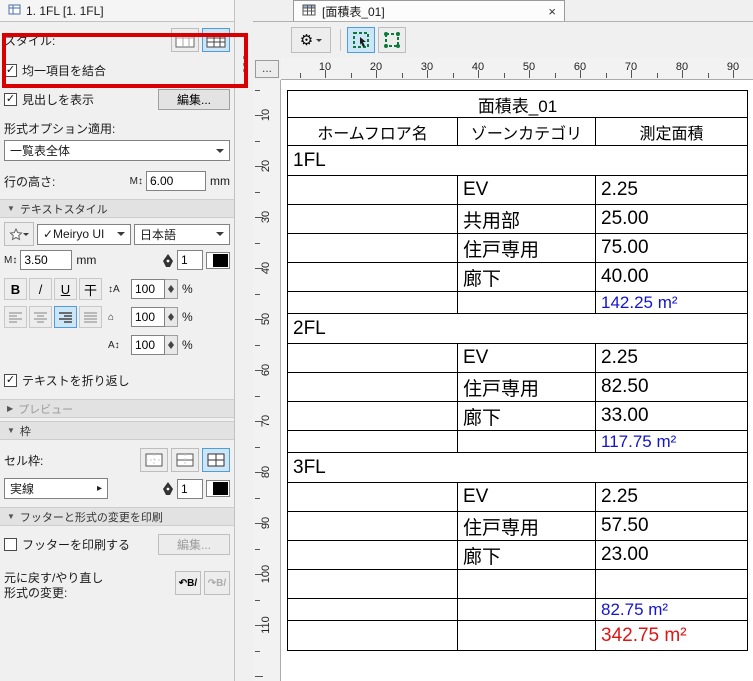 The width and height of the screenshot is (753, 681). What do you see at coordinates (49, 99) in the screenshot?
I see `show-heading-checkbox: ✓ 見出しを表示` at bounding box center [49, 99].